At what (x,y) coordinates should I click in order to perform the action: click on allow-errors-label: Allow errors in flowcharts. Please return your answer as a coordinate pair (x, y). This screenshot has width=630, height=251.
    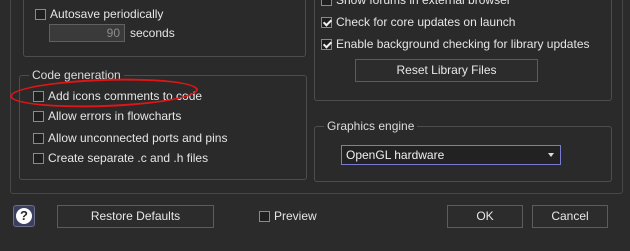
    Looking at the image, I should click on (115, 116).